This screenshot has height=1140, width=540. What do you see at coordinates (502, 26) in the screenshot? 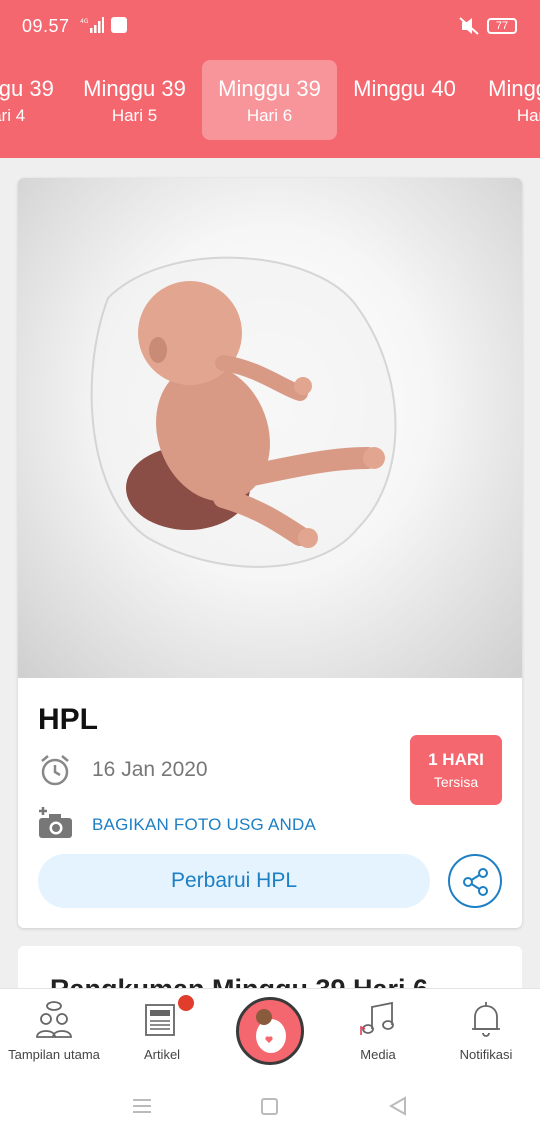
I see `battery-icon: 77` at bounding box center [502, 26].